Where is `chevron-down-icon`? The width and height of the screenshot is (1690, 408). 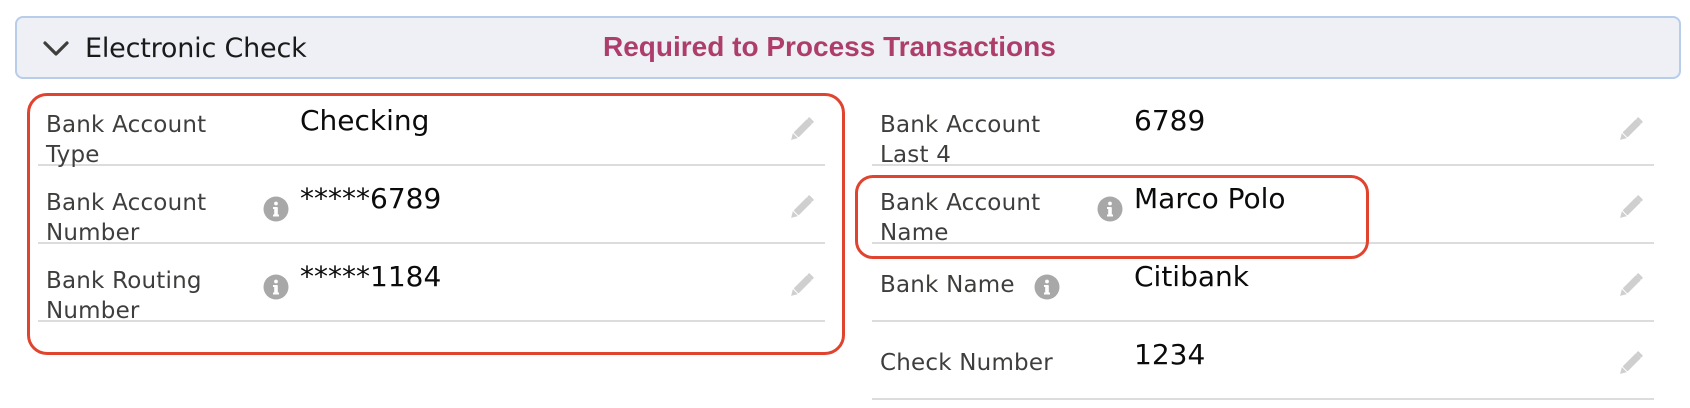 chevron-down-icon is located at coordinates (56, 49).